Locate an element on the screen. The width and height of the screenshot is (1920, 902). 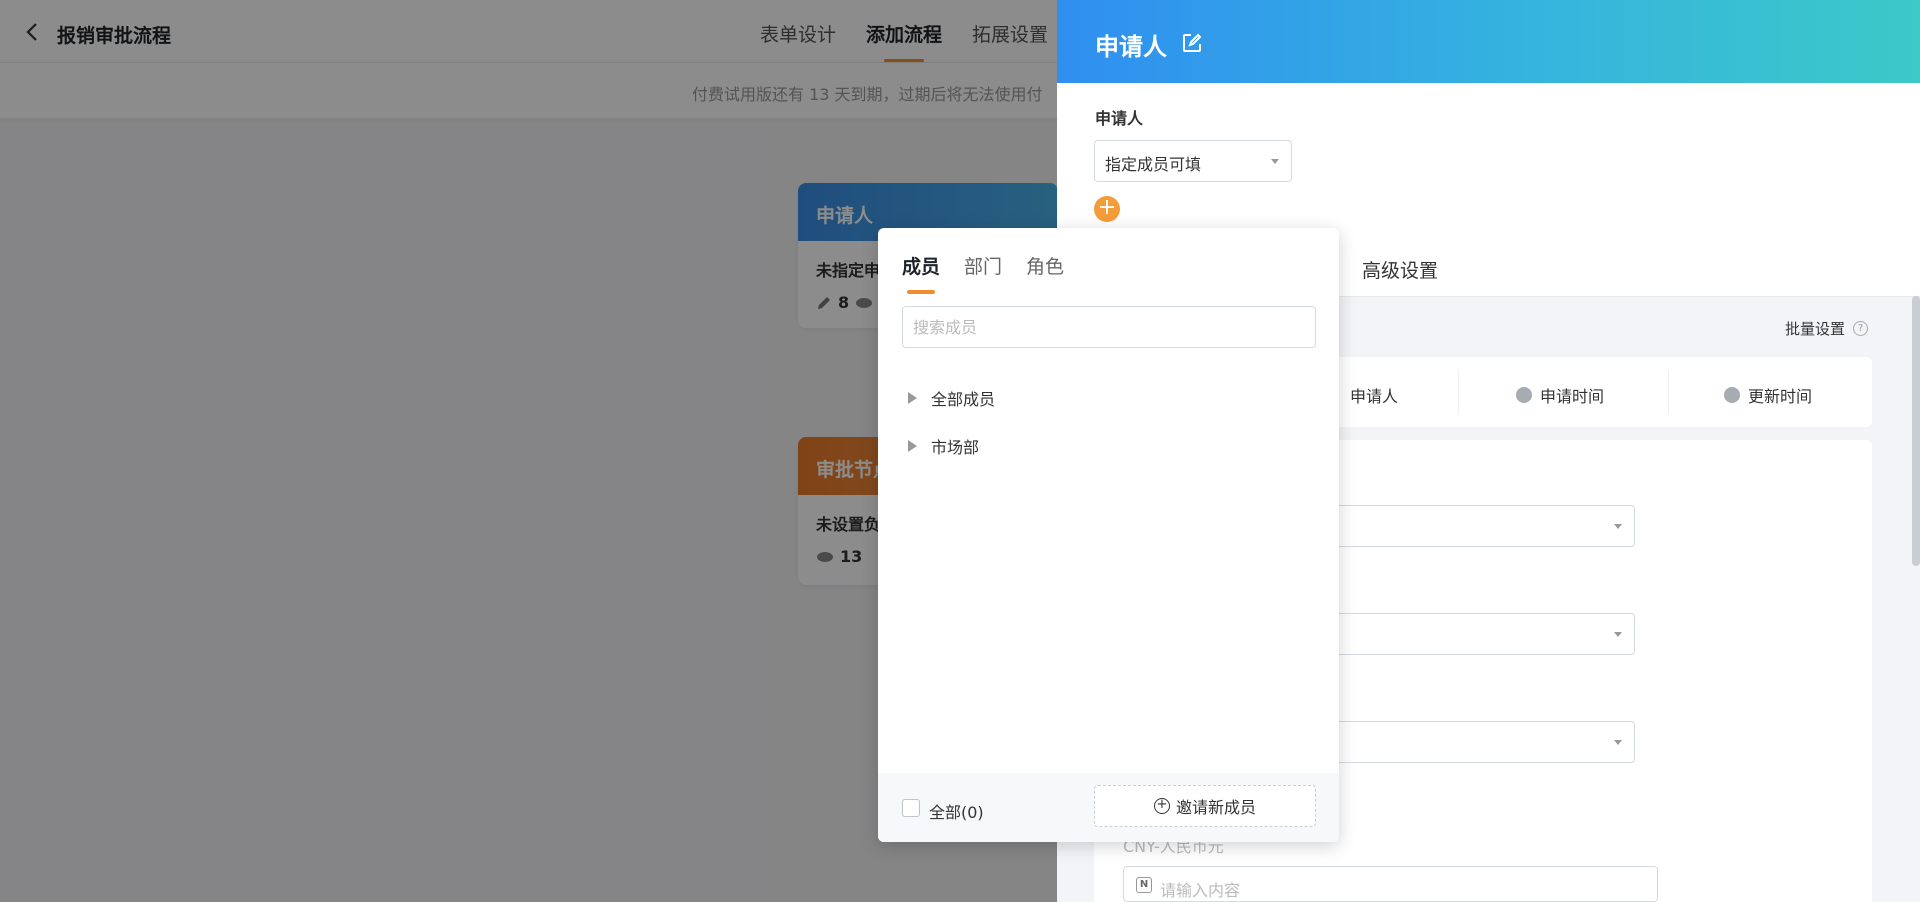
add-member-button: + is located at coordinates (1107, 209).